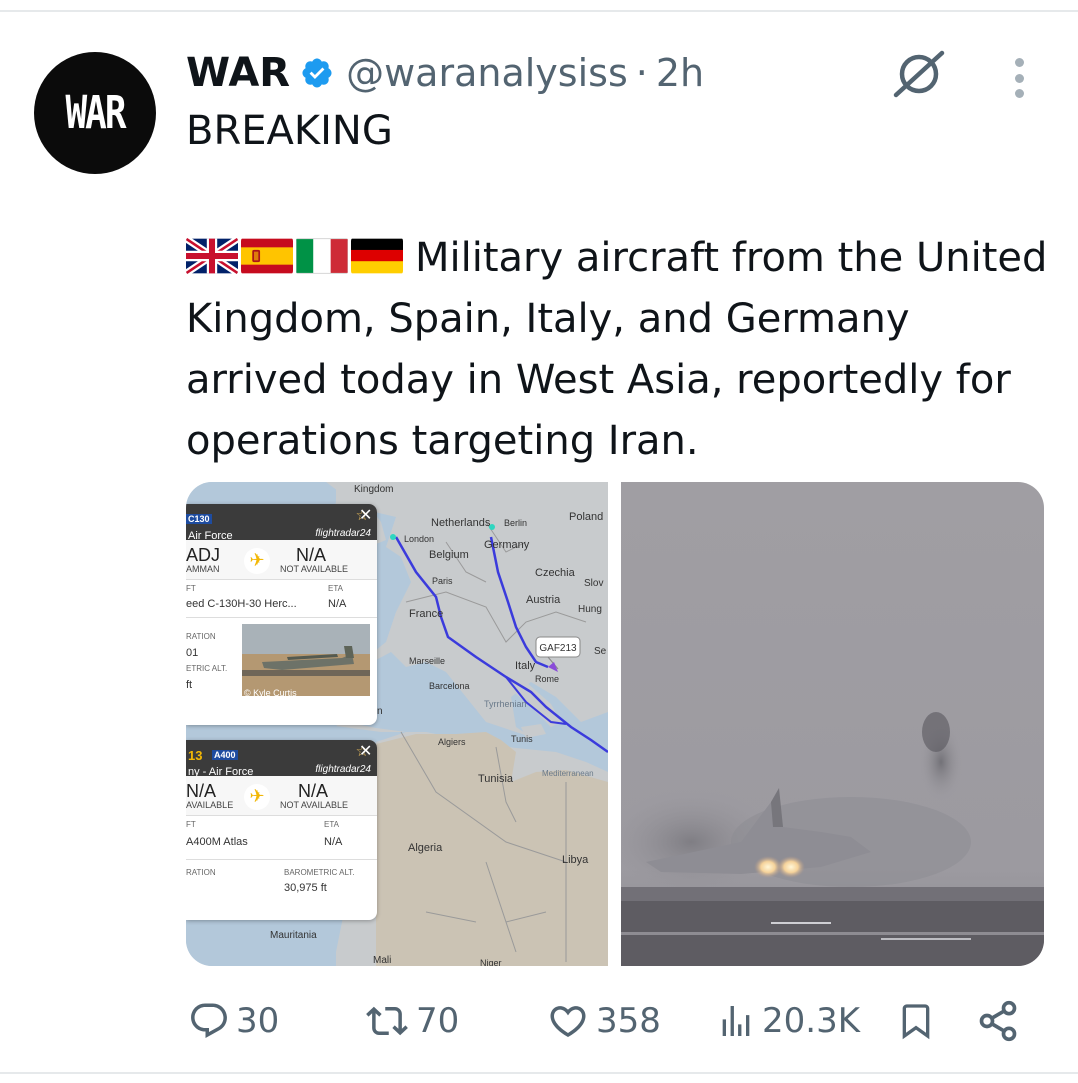  What do you see at coordinates (281, 759) in the screenshot?
I see `flight-card-2-header: 13 A400 ny - Air Force ☆ ✕ flightradar24` at bounding box center [281, 759].